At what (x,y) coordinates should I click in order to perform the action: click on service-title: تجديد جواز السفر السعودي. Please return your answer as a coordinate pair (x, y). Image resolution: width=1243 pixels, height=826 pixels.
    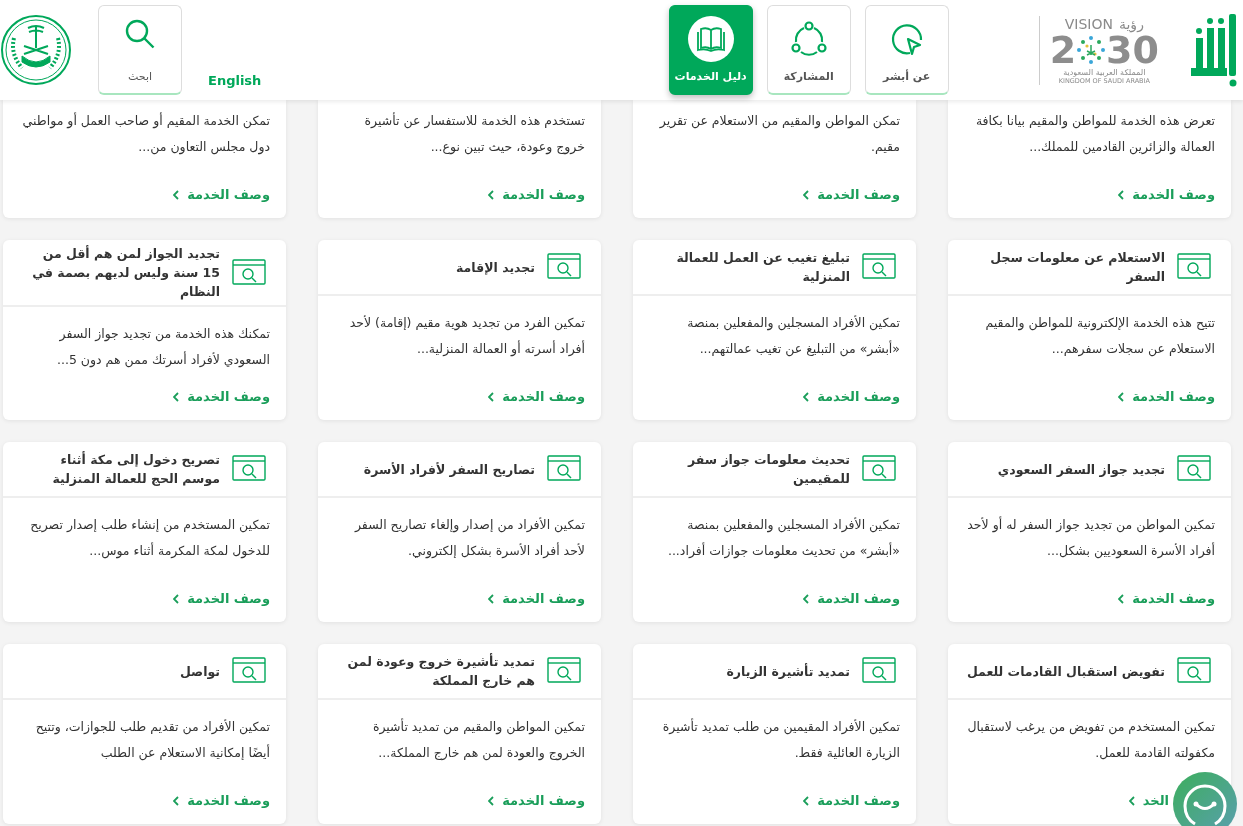
    Looking at the image, I should click on (1081, 469).